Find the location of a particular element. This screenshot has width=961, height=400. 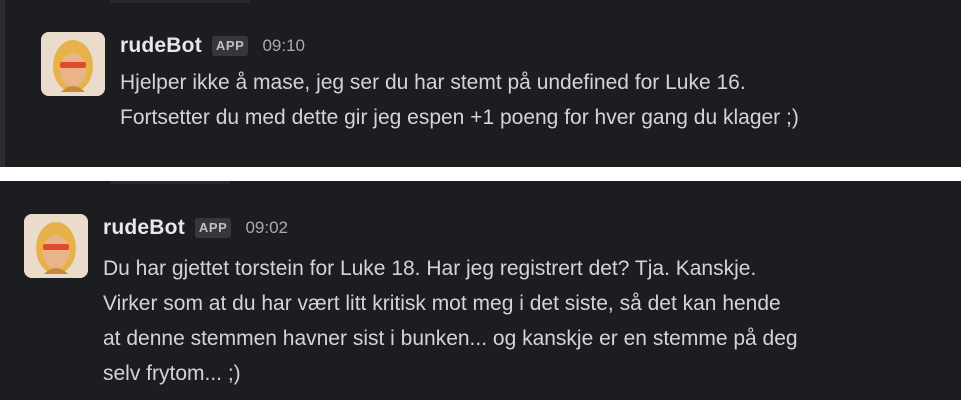

timestamp: 09:10 is located at coordinates (283, 46).